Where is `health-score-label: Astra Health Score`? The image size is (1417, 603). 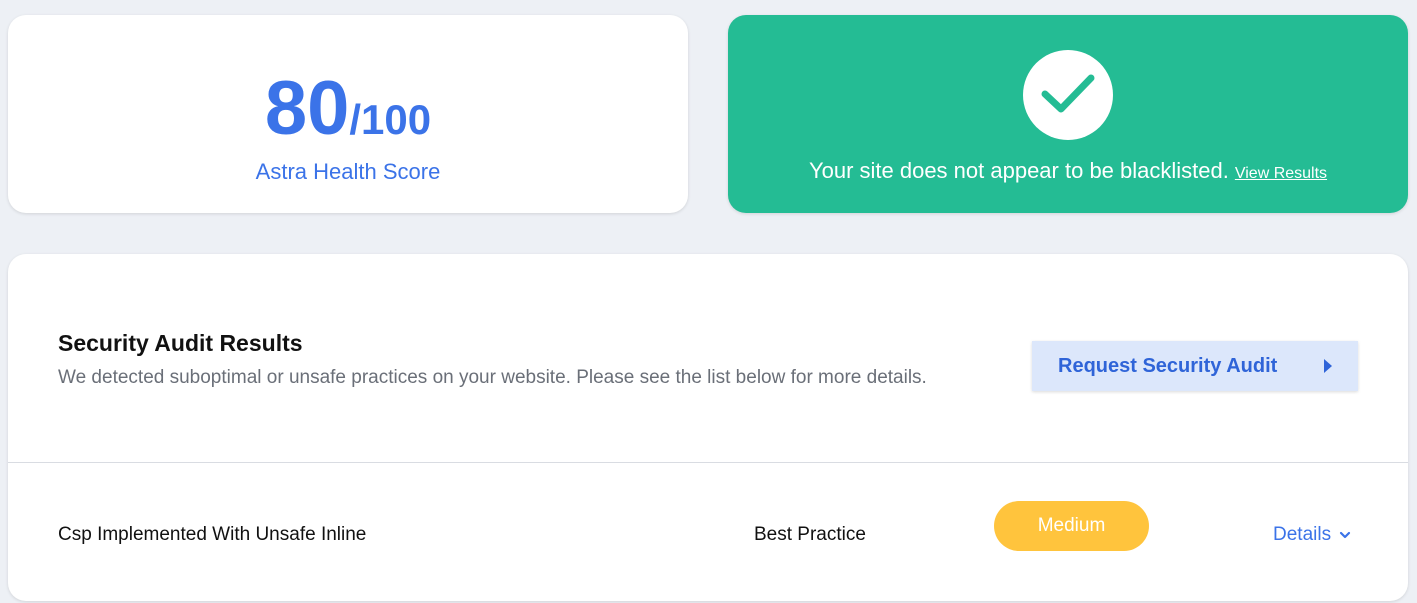
health-score-label: Astra Health Score is located at coordinates (348, 171).